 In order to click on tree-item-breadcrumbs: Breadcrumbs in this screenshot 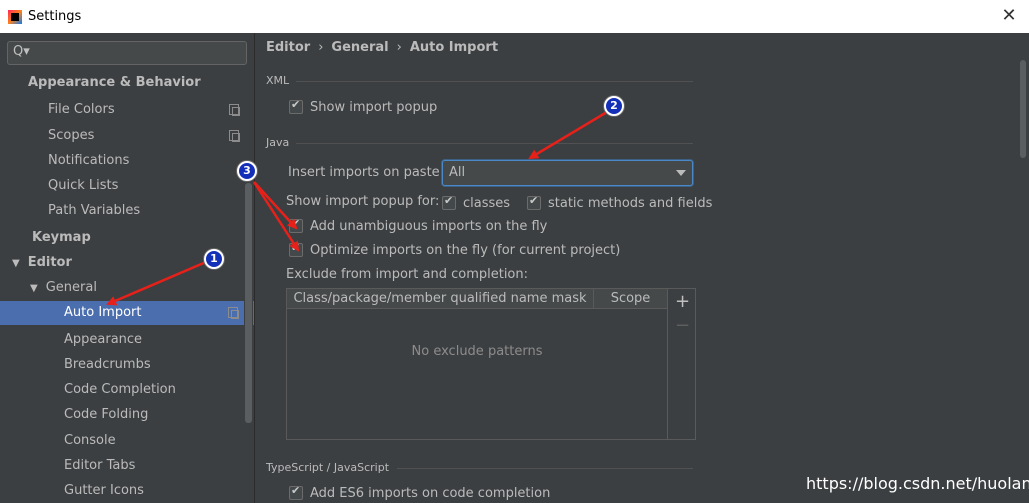, I will do `click(107, 365)`.